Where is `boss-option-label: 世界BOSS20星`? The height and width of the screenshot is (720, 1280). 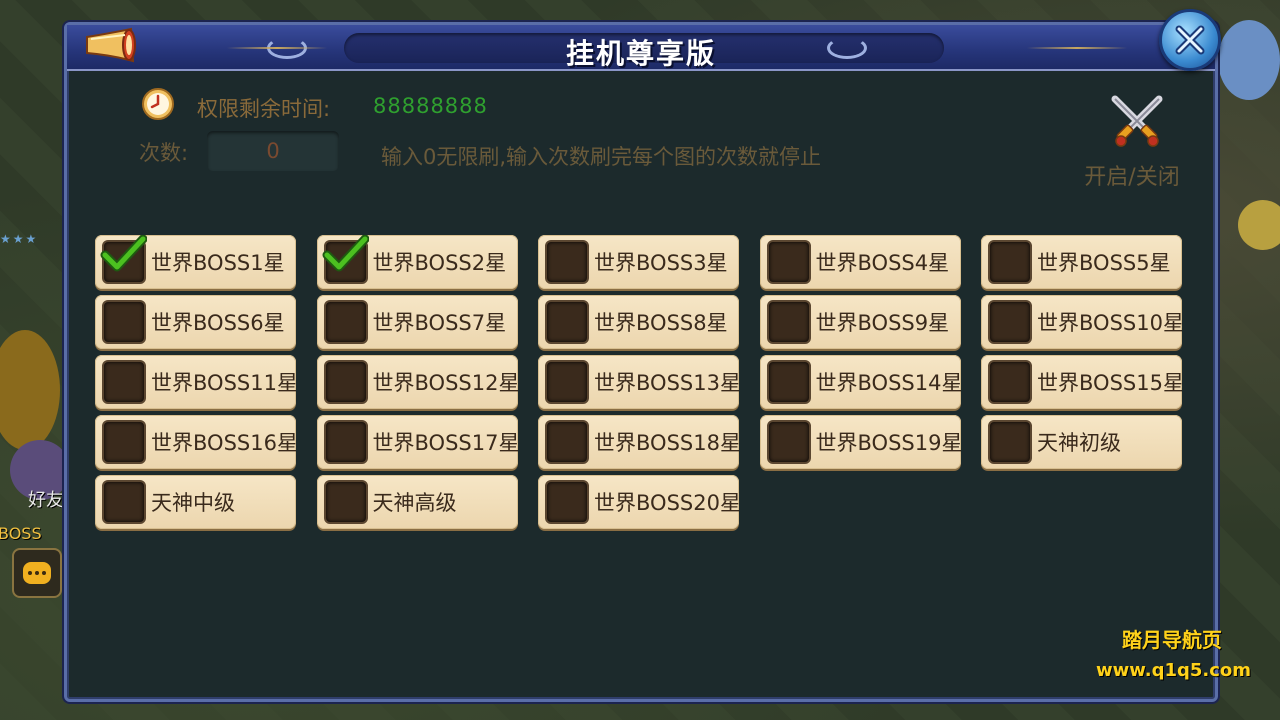
boss-option-label: 世界BOSS20星 is located at coordinates (666, 503).